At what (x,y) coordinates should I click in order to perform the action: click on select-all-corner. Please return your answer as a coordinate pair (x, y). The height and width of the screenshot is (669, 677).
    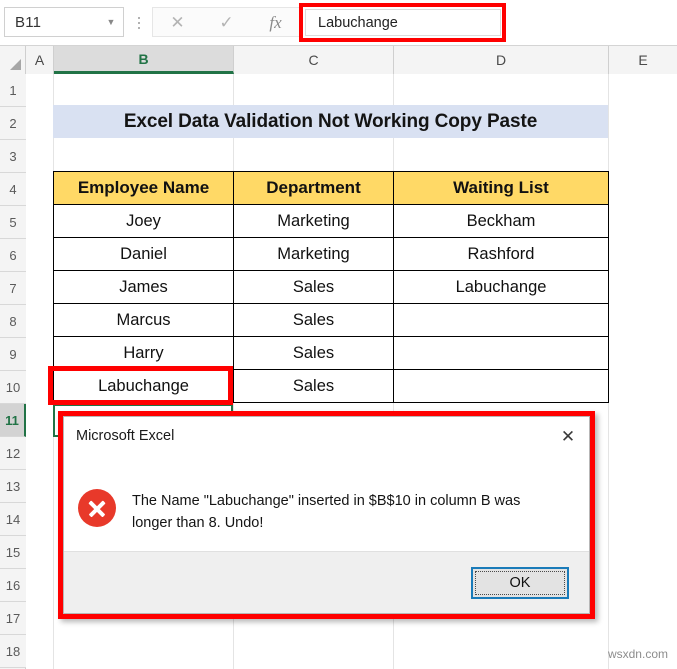
    Looking at the image, I should click on (13, 60).